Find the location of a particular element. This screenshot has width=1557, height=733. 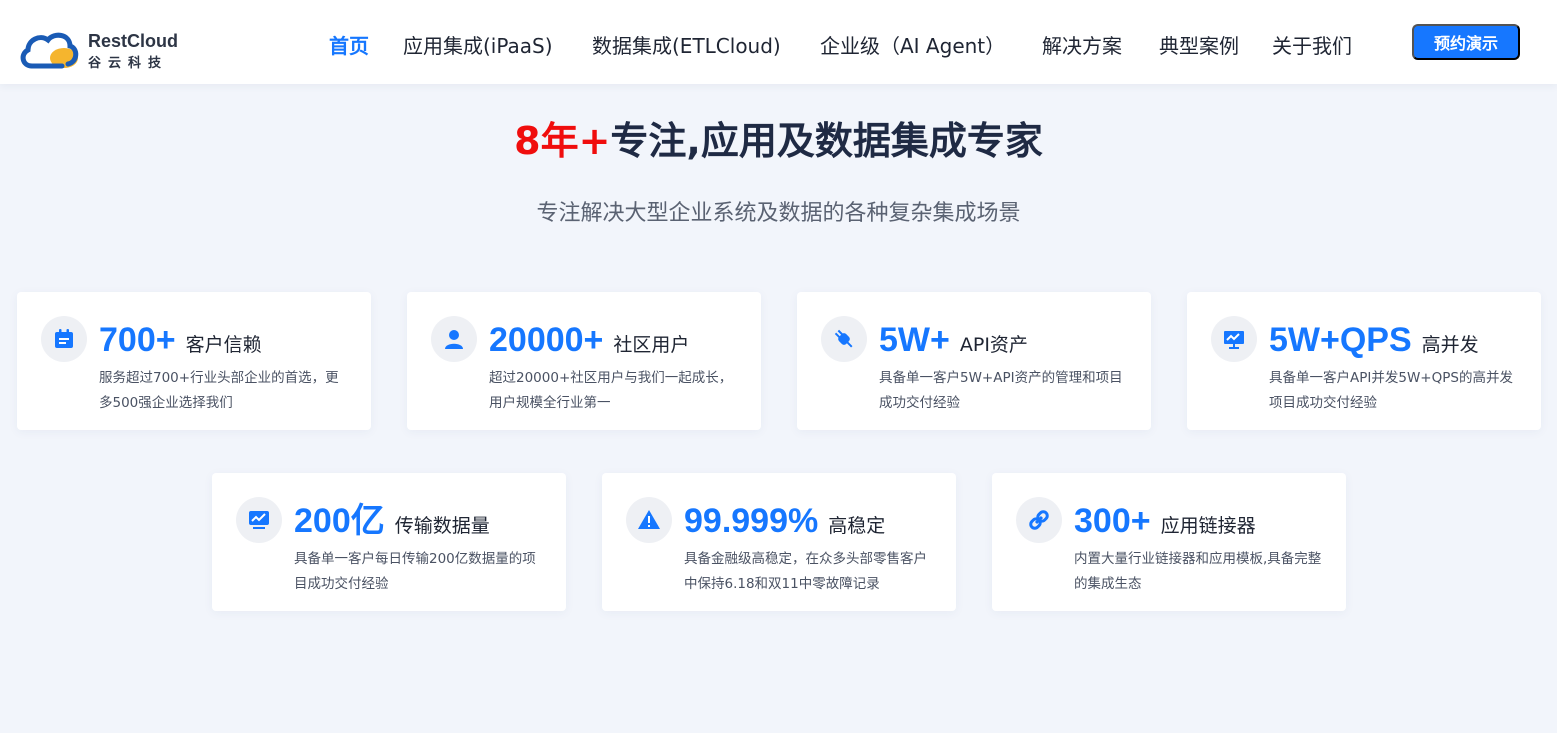

stat-value: 5W+QPS is located at coordinates (1340, 340).